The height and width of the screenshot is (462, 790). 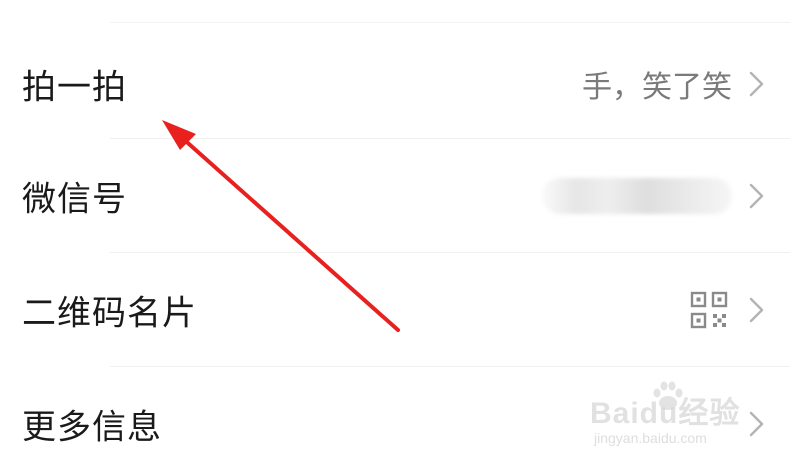 I want to click on row-pat-value: 手，笑了笑, so click(x=657, y=87).